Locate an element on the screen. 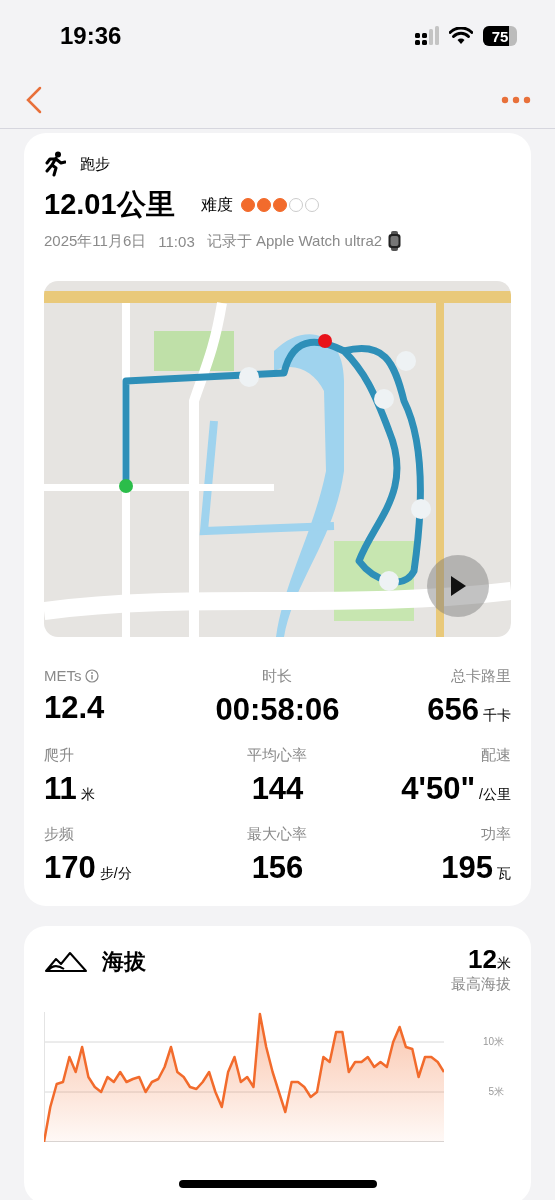 This screenshot has height=1200, width=555. info-icon is located at coordinates (91, 675).